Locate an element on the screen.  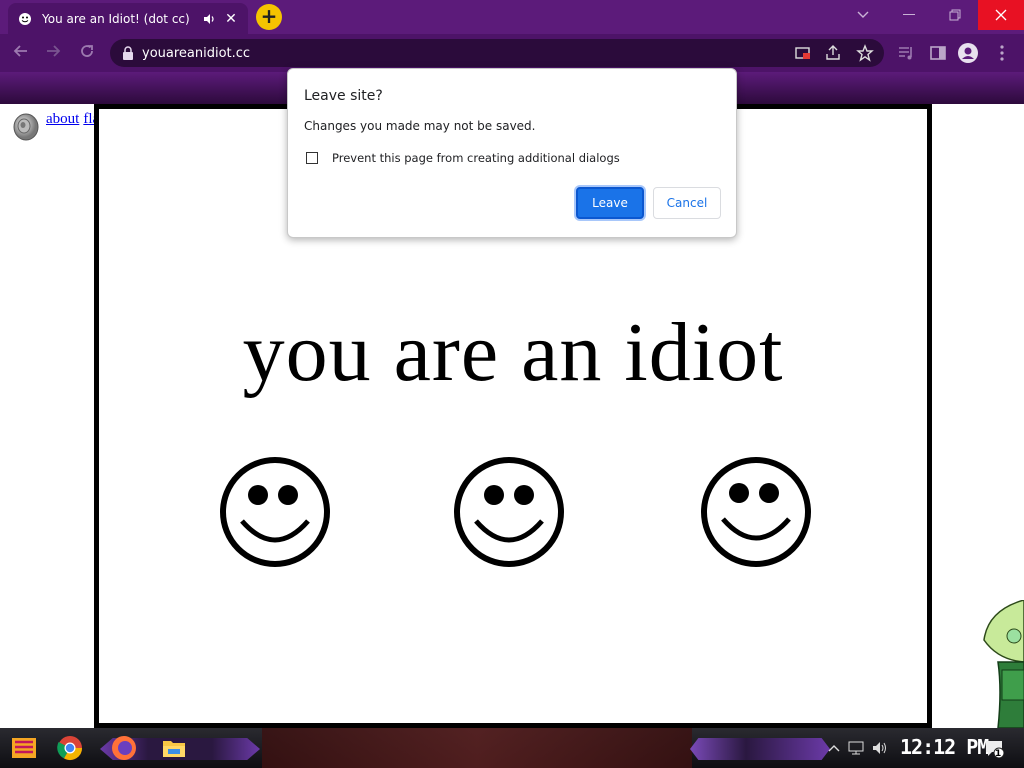
chrome-icon is located at coordinates (70, 748).